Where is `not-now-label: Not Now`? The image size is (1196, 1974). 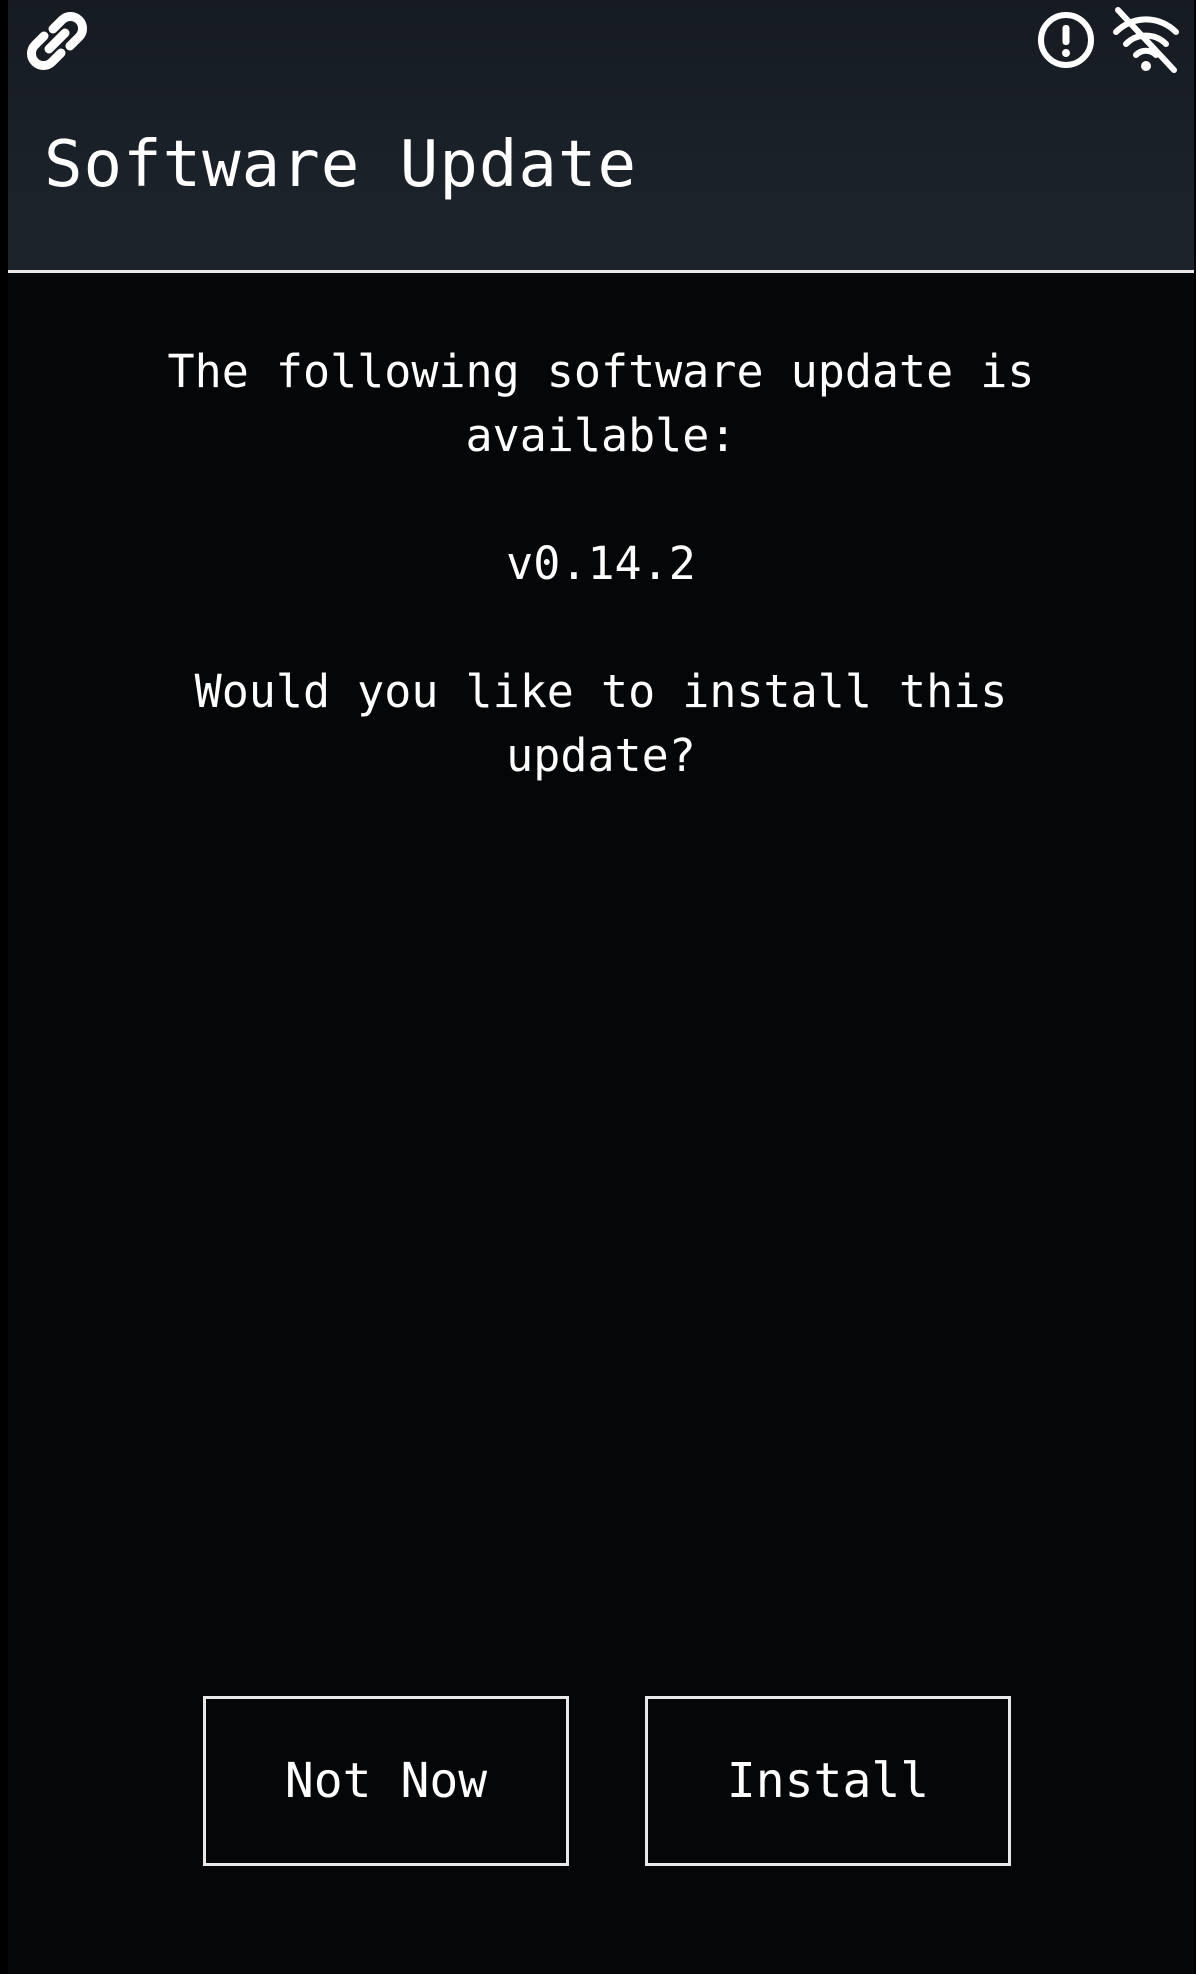
not-now-label: Not Now is located at coordinates (386, 1781).